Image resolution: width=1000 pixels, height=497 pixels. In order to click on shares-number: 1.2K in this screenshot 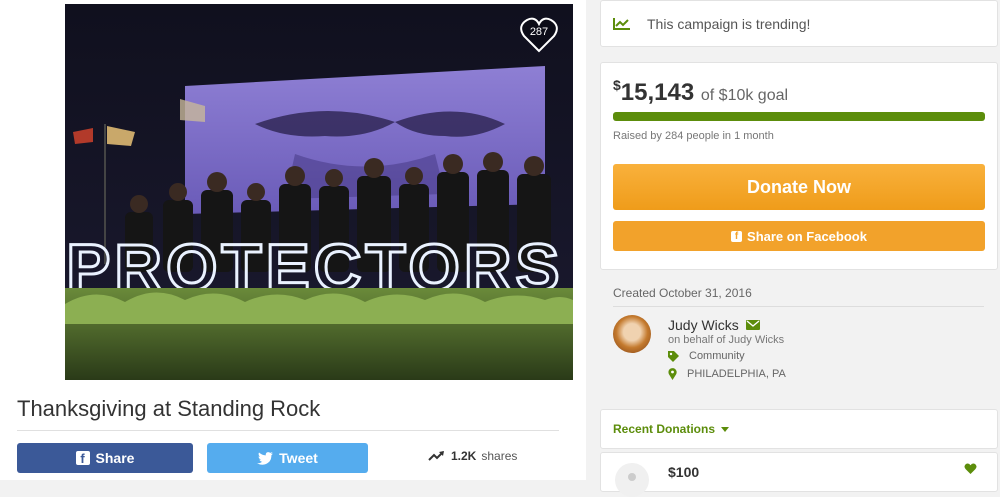, I will do `click(464, 456)`.